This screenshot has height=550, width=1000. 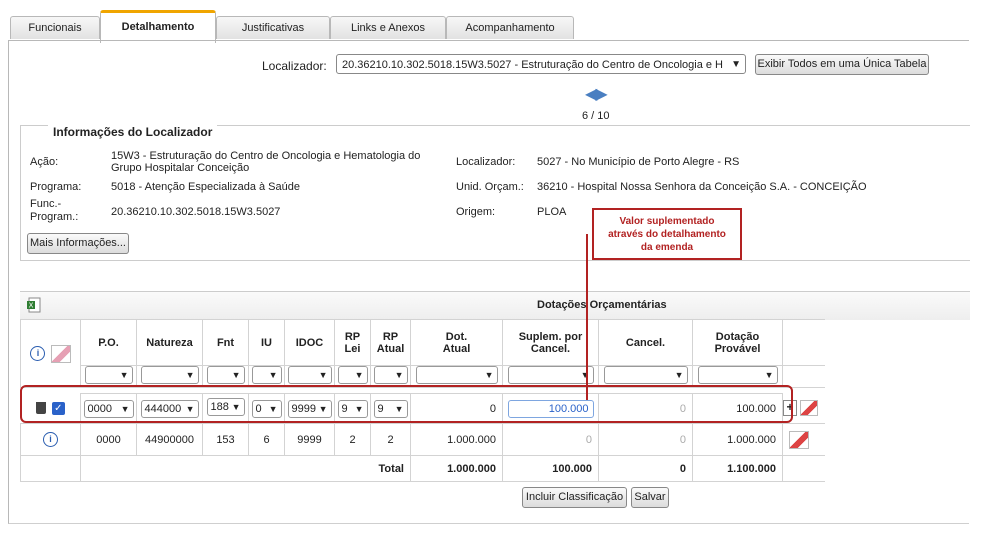 I want to click on filter-rp-lei-select: ▼, so click(x=352, y=375).